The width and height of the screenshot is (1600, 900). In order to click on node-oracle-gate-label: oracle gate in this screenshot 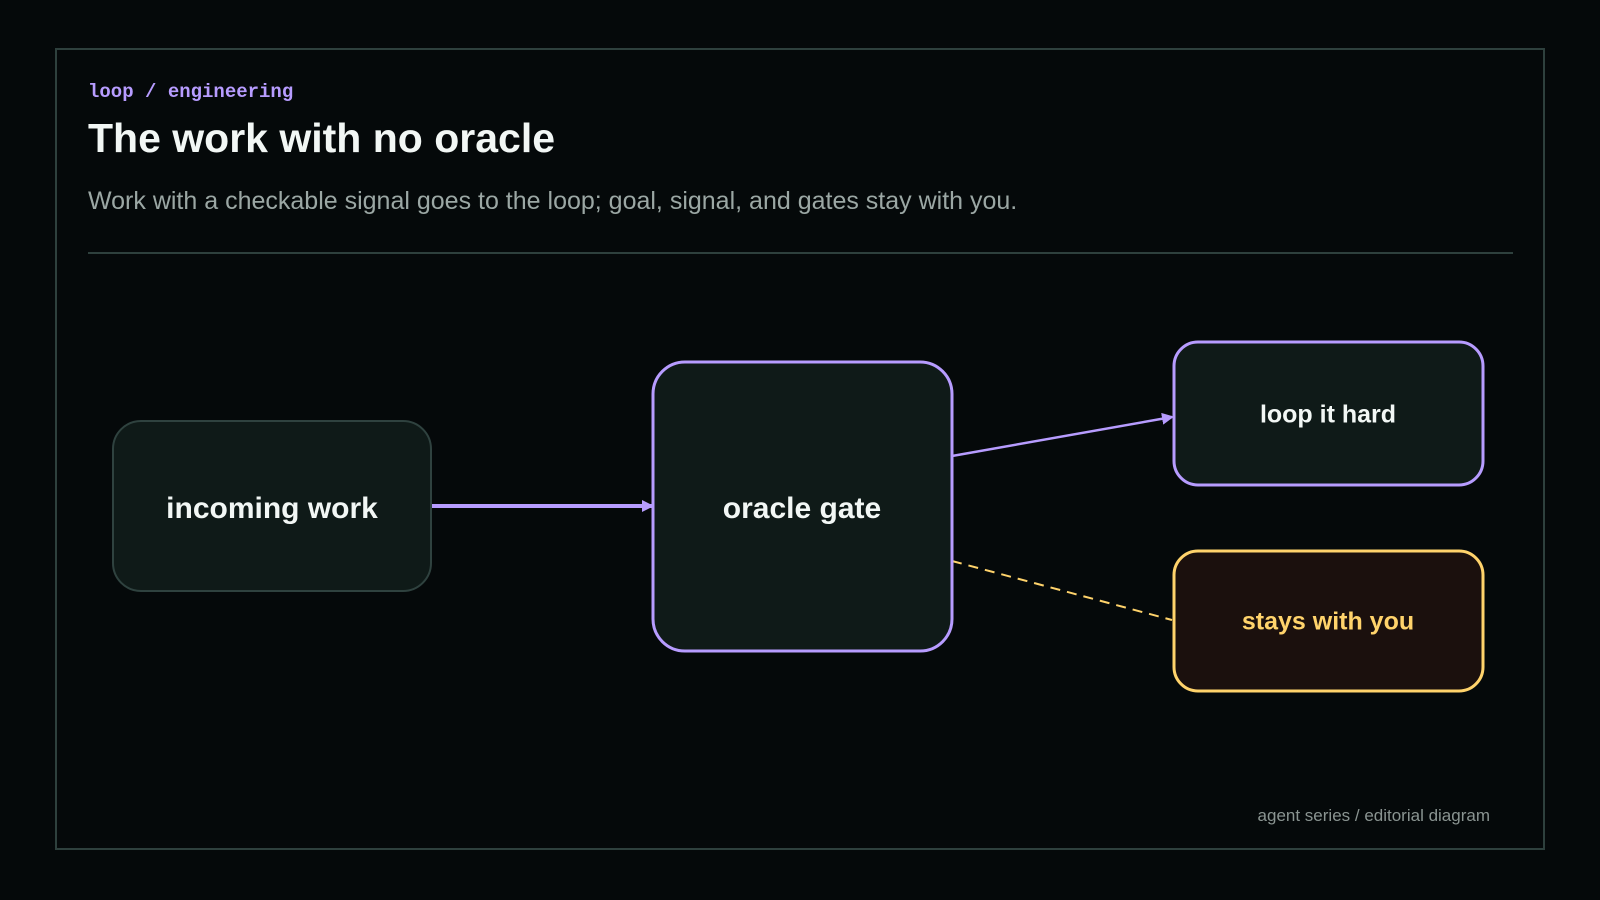, I will do `click(802, 508)`.